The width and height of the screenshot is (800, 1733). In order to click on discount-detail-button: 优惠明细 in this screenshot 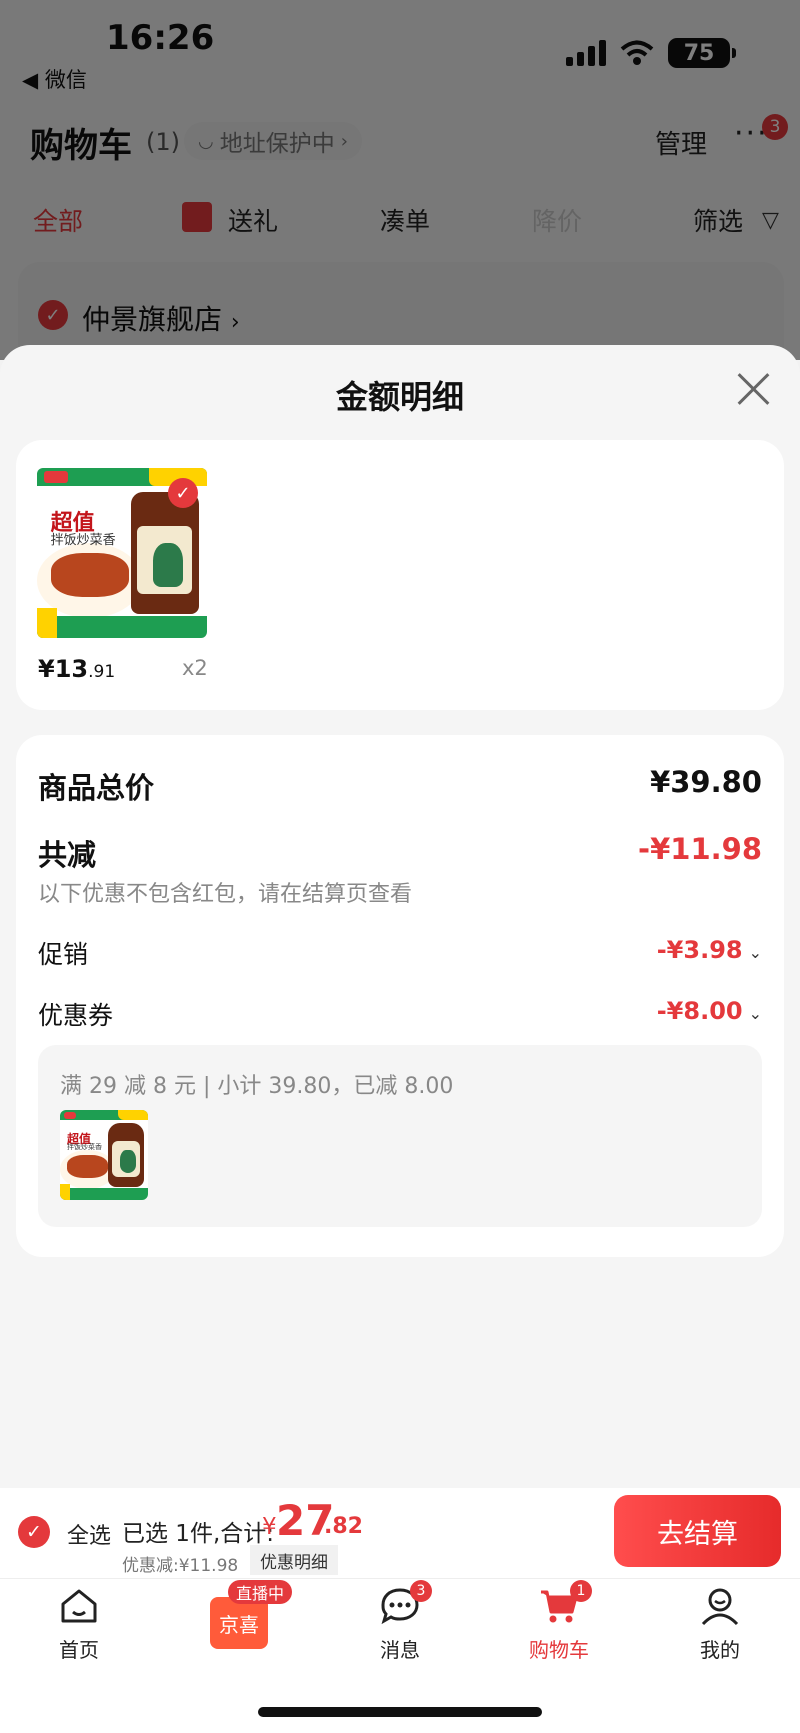, I will do `click(294, 1560)`.